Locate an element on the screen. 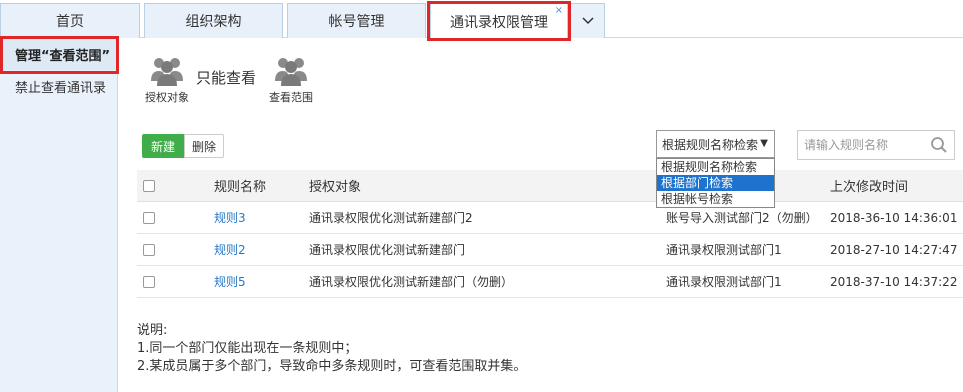 The height and width of the screenshot is (392, 963). table-header: 规则名称 授权对象 上次修改时间 is located at coordinates (550, 186).